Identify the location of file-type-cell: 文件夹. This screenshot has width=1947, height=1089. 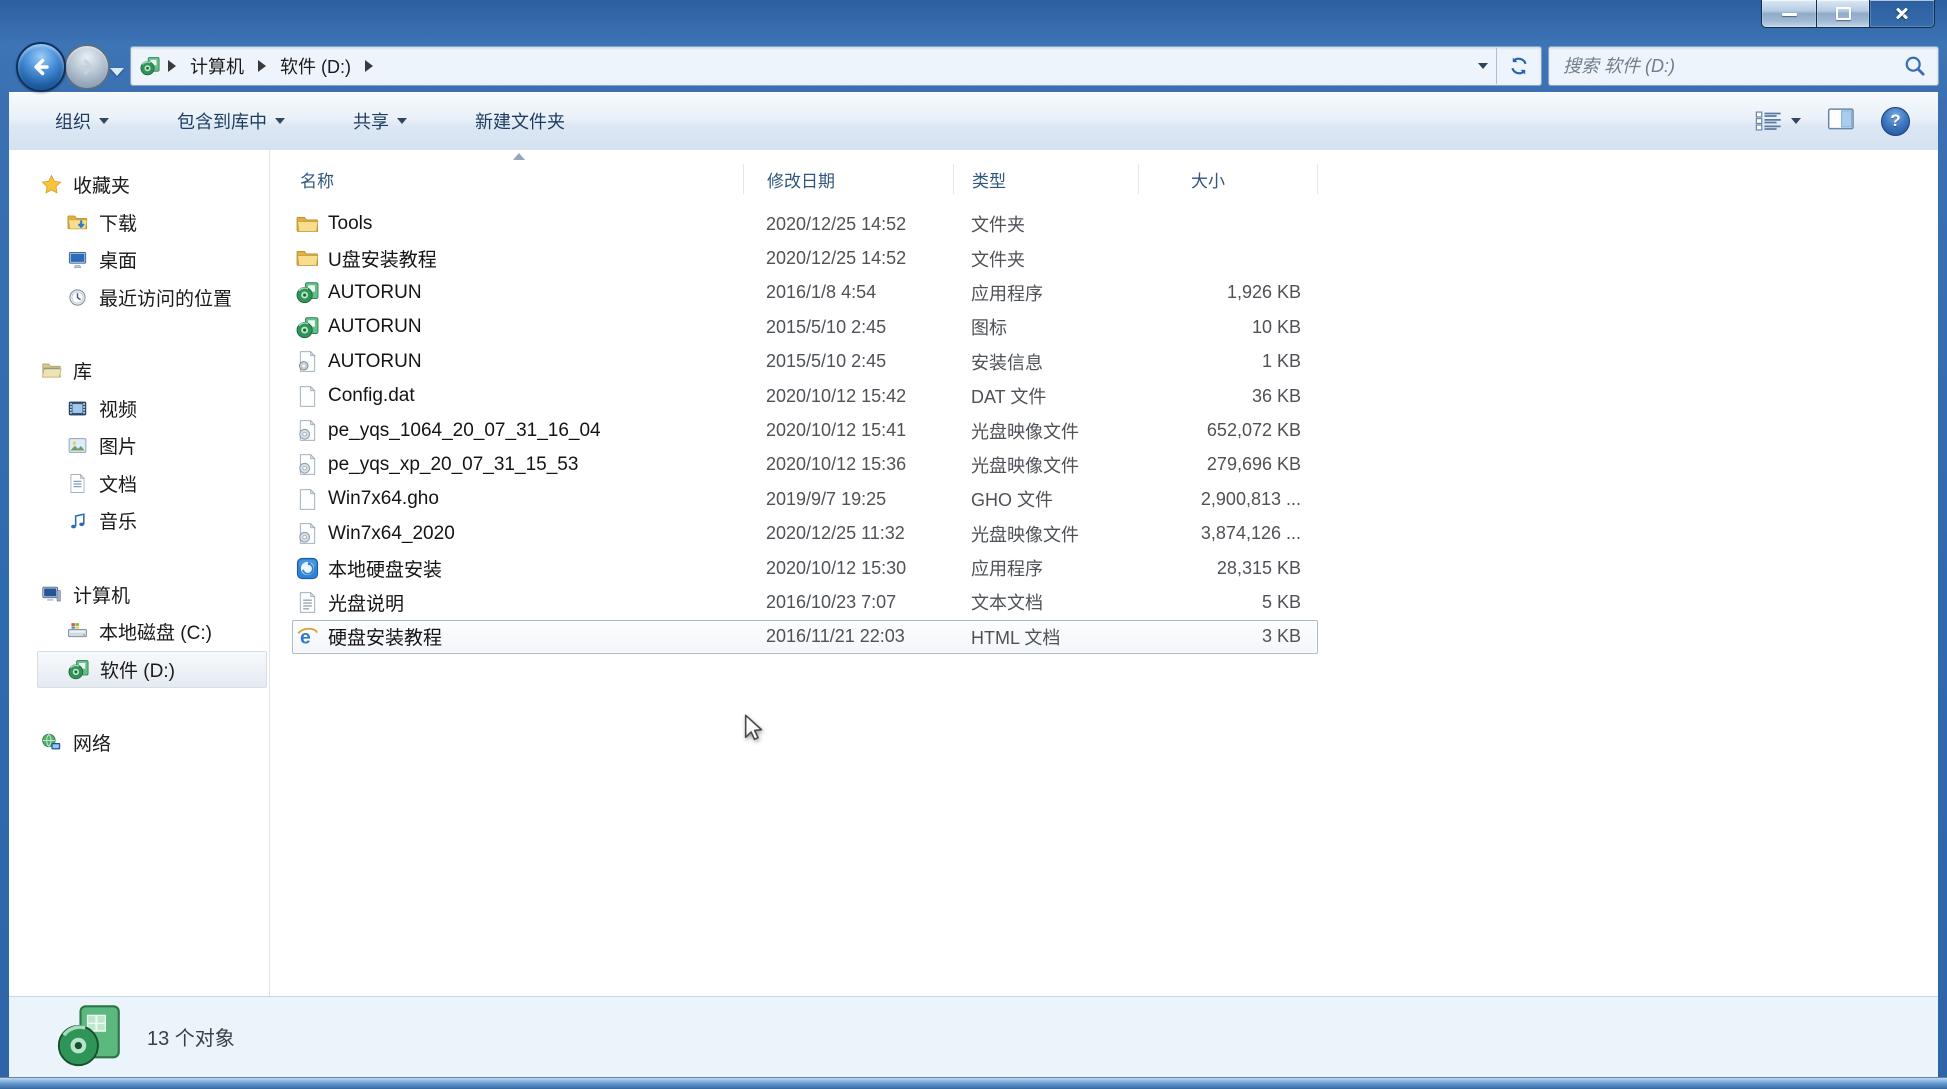
(1045, 224).